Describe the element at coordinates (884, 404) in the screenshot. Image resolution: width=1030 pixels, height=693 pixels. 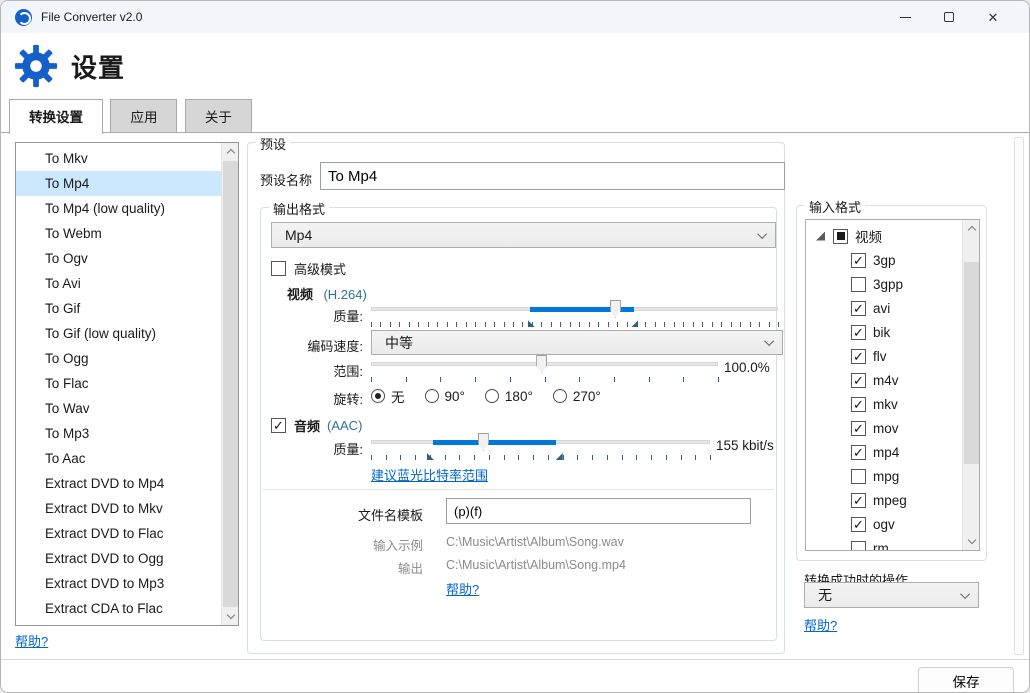
I see `format-tree-item: mkv` at that location.